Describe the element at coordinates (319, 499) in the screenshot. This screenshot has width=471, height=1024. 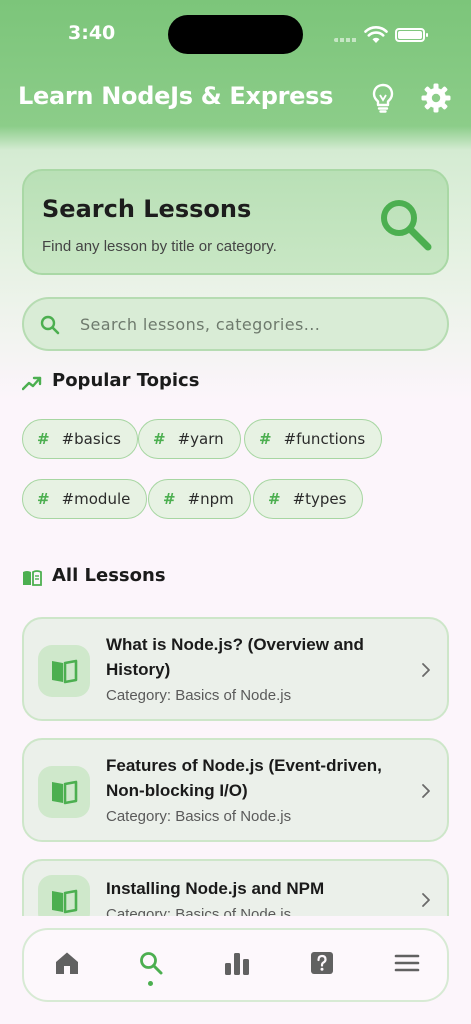
I see `topic-chip-label: #types` at that location.